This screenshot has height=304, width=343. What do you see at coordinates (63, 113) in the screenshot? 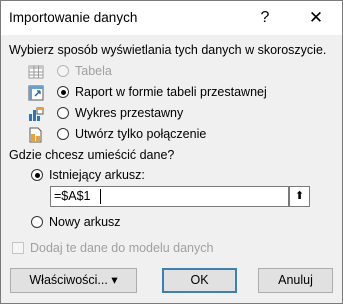
I see `pivot-chart-radio` at bounding box center [63, 113].